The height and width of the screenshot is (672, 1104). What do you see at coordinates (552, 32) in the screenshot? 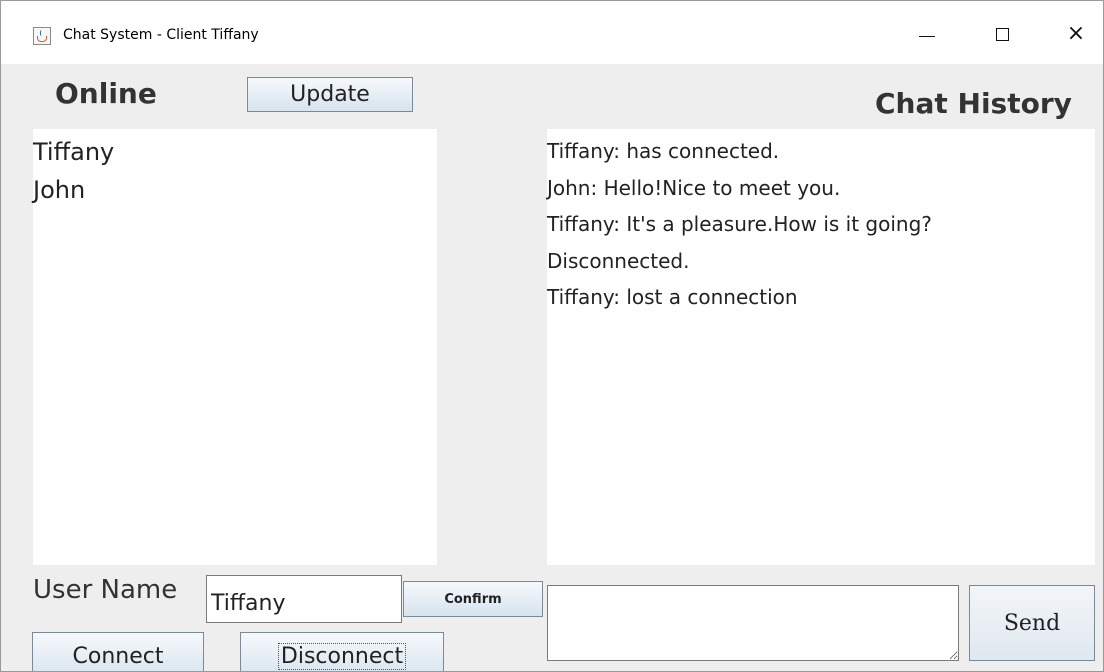
I see `title-bar: Chat System - Client Tiffany ×` at bounding box center [552, 32].